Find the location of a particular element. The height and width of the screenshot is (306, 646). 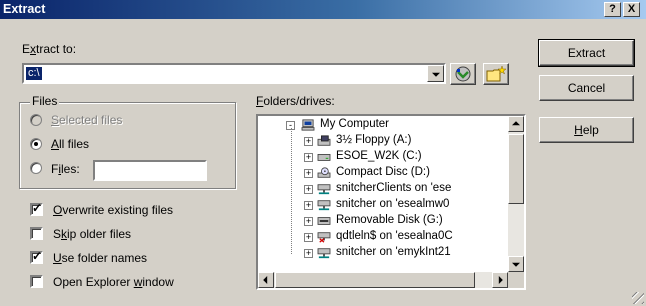

overwrite-checkbox: ✓ is located at coordinates (36, 208).